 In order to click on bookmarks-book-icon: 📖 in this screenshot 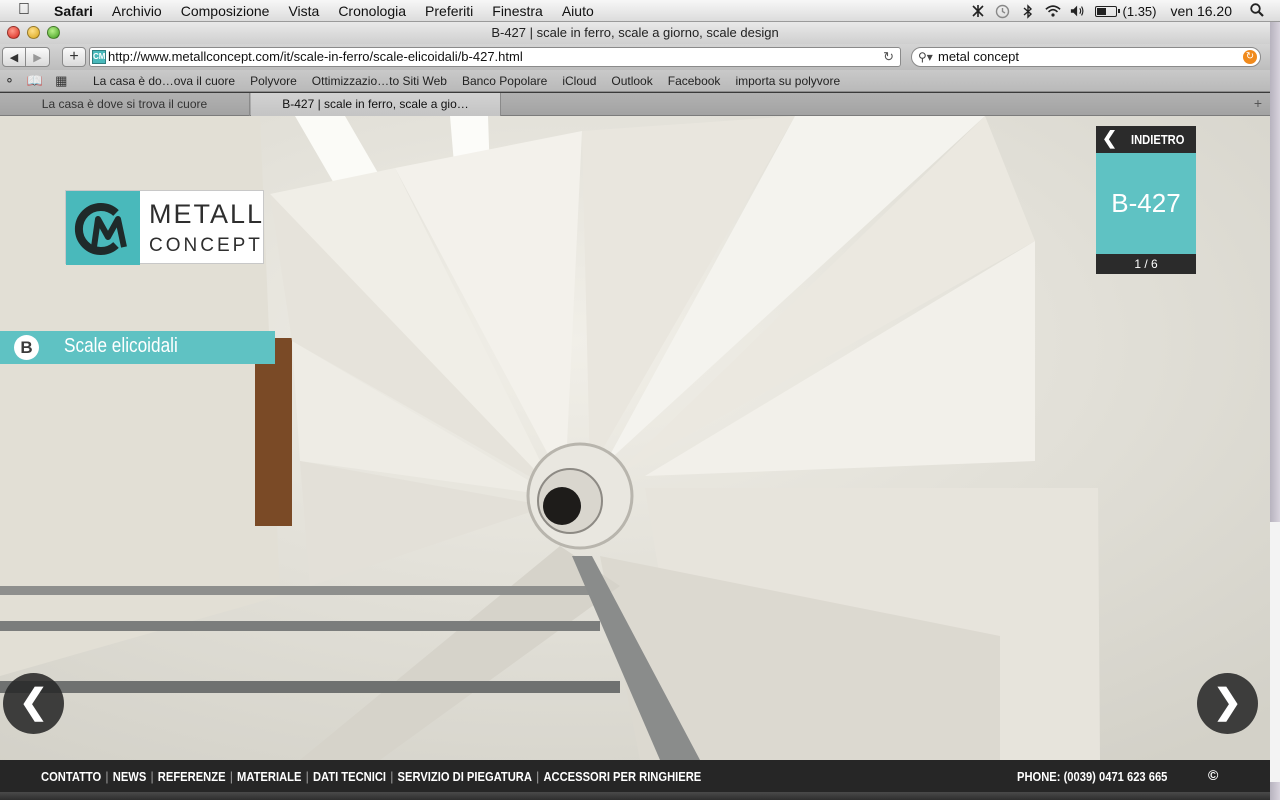, I will do `click(35, 81)`.